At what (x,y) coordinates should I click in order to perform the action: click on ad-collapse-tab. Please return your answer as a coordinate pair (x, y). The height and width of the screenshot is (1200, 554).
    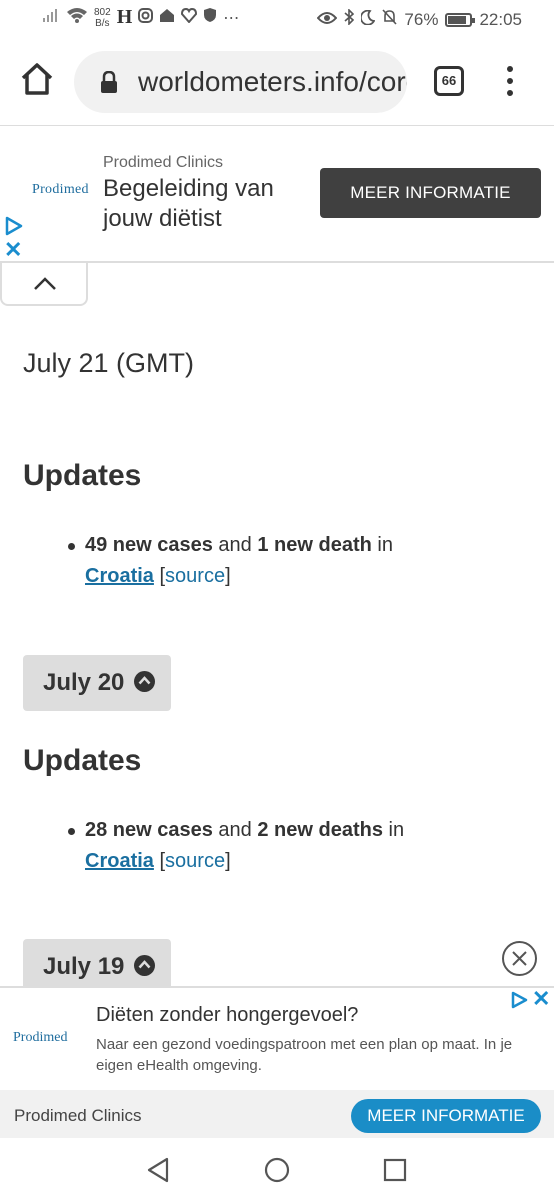
    Looking at the image, I should click on (44, 284).